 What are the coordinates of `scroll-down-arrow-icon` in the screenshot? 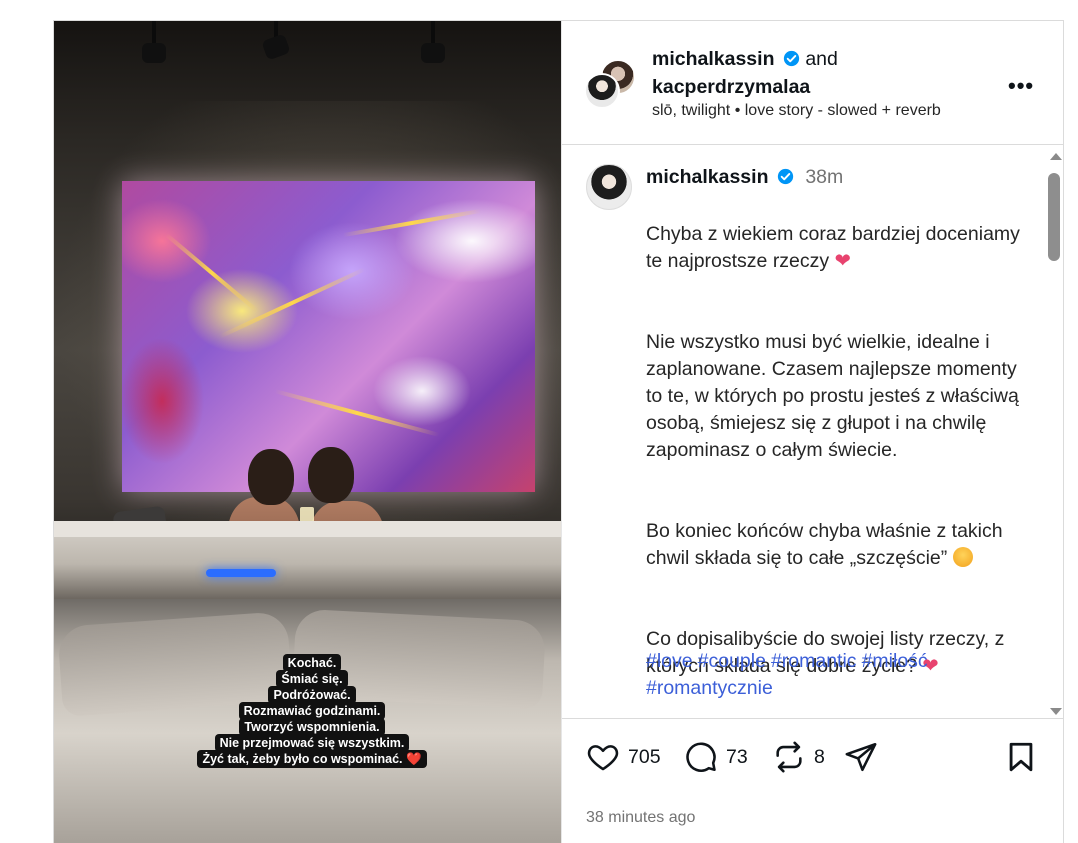 It's located at (1056, 711).